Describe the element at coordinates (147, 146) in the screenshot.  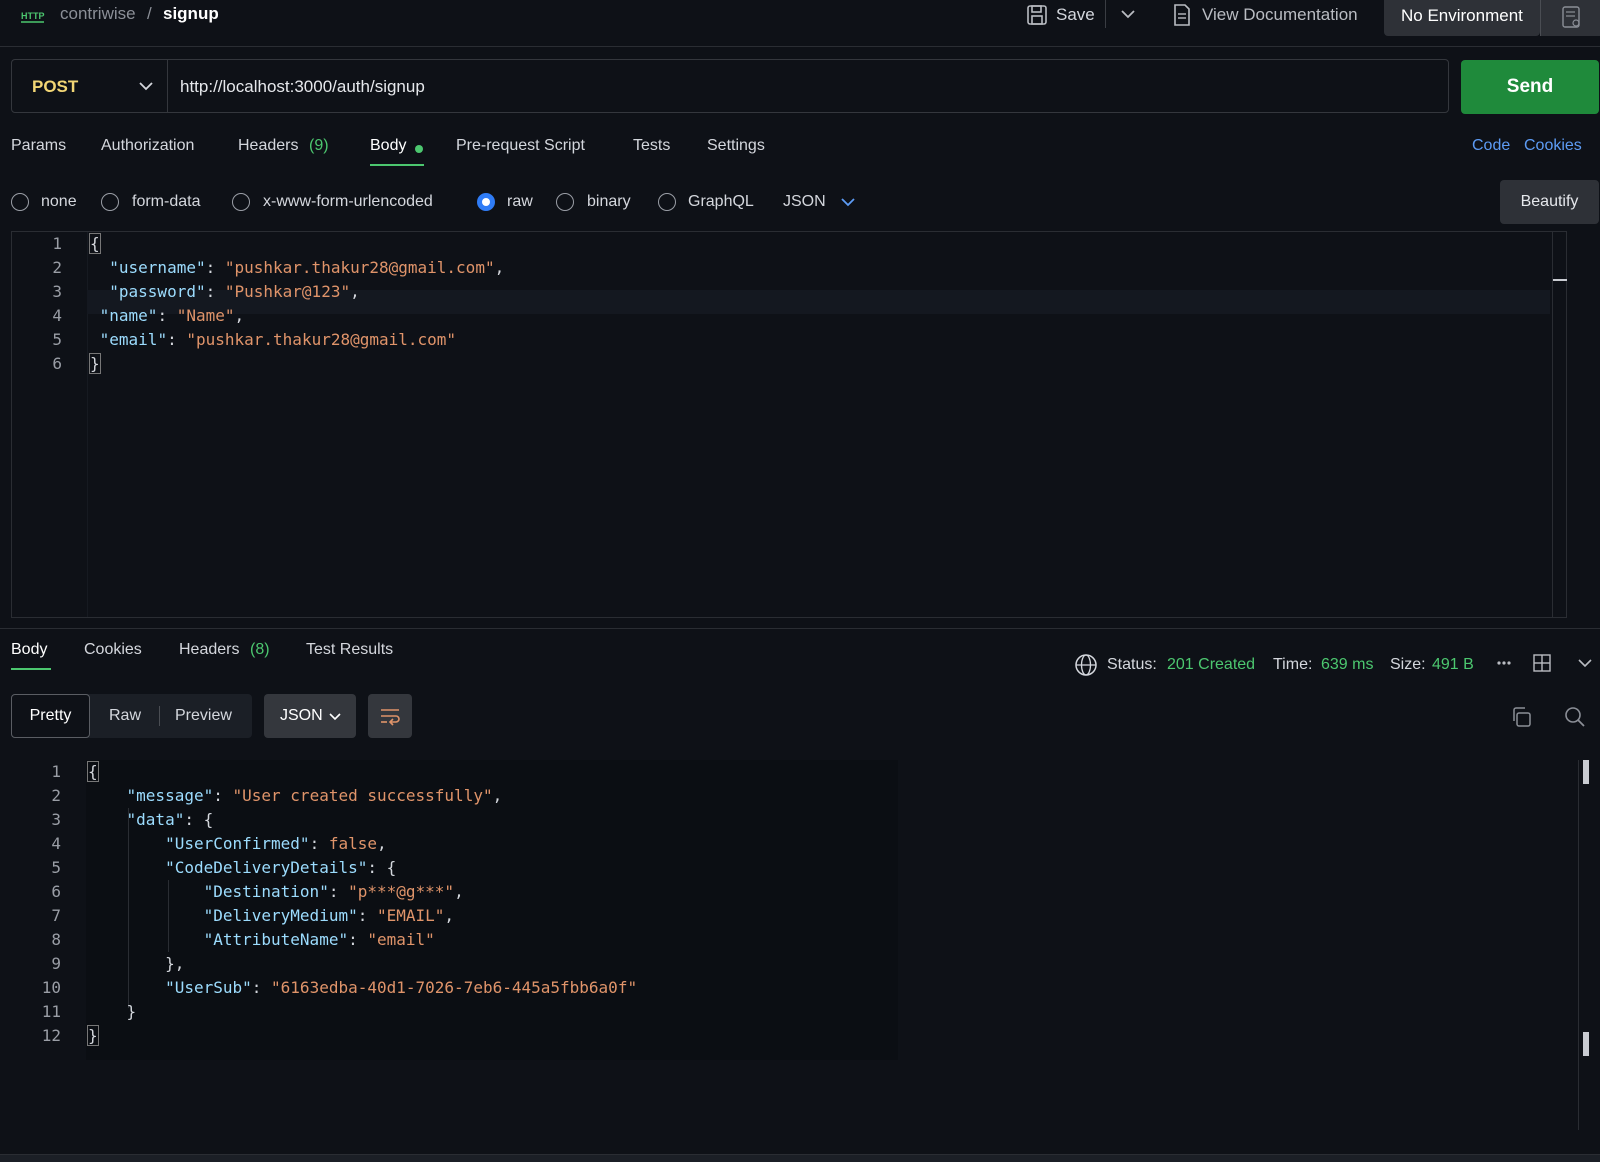
I see `tab-authorization: Authorization` at that location.